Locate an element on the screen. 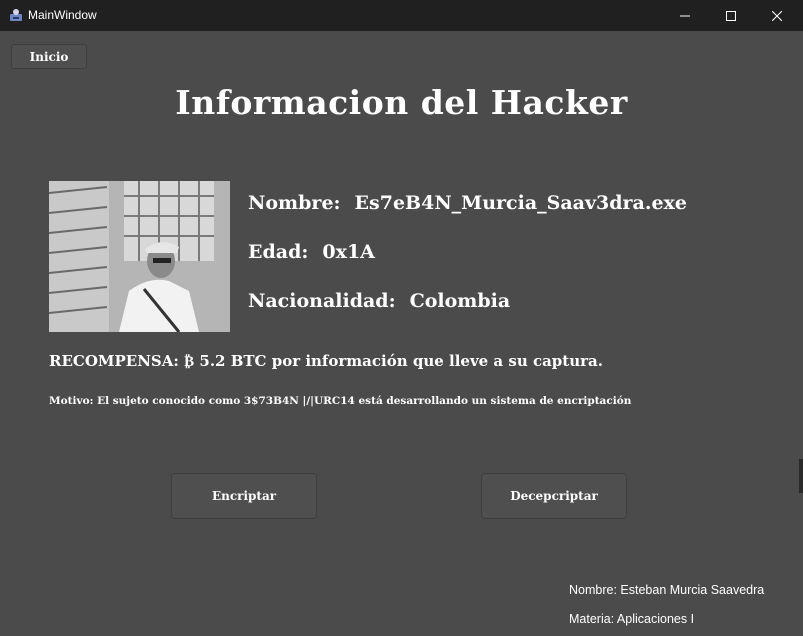 This screenshot has width=803, height=636. minimize-button is located at coordinates (685, 15).